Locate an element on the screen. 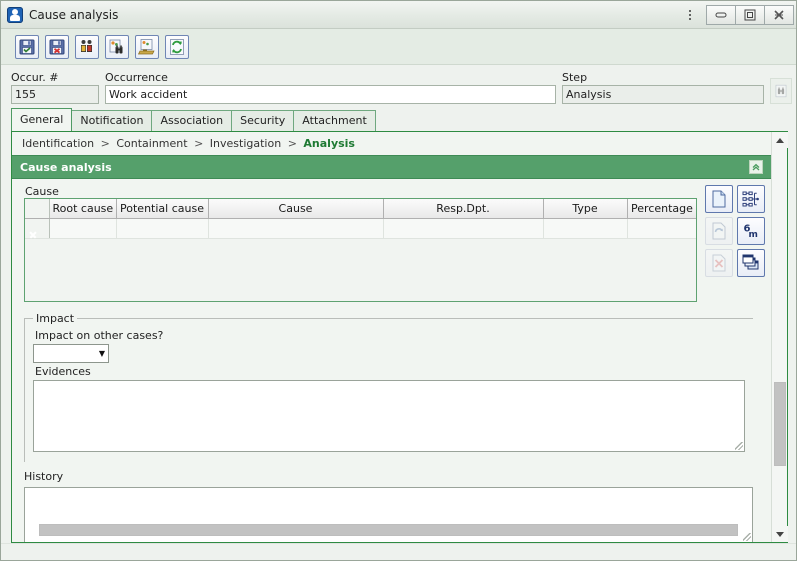 The height and width of the screenshot is (561, 797). evidences-textarea is located at coordinates (389, 416).